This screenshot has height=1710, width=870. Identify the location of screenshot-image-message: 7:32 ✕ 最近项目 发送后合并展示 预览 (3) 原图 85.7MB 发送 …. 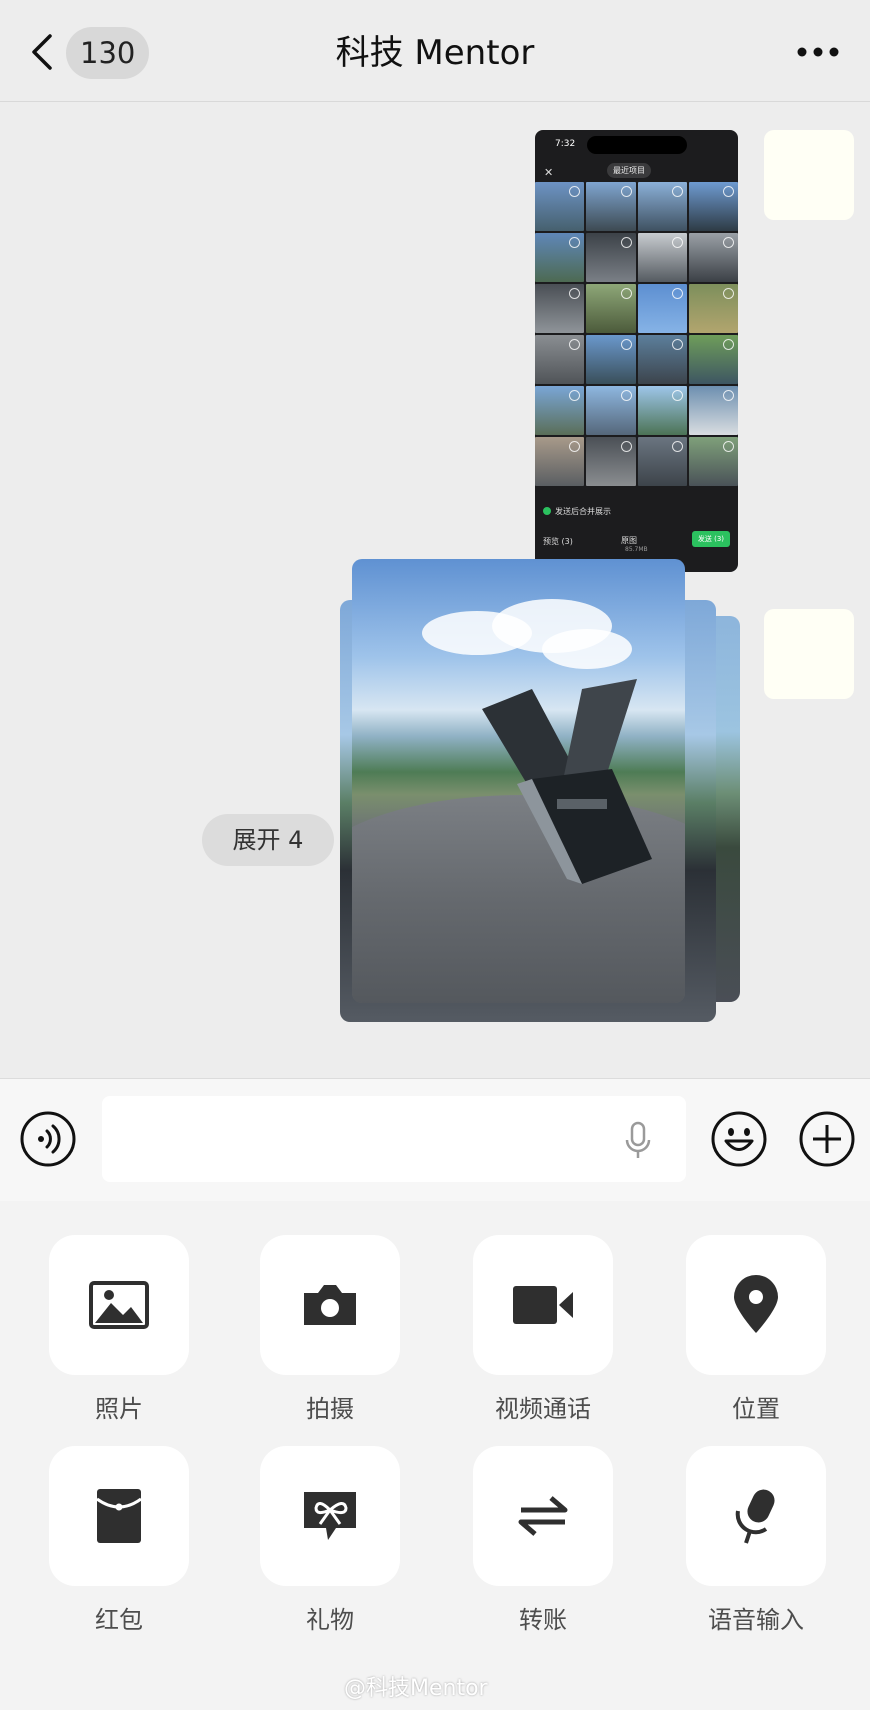
(636, 351).